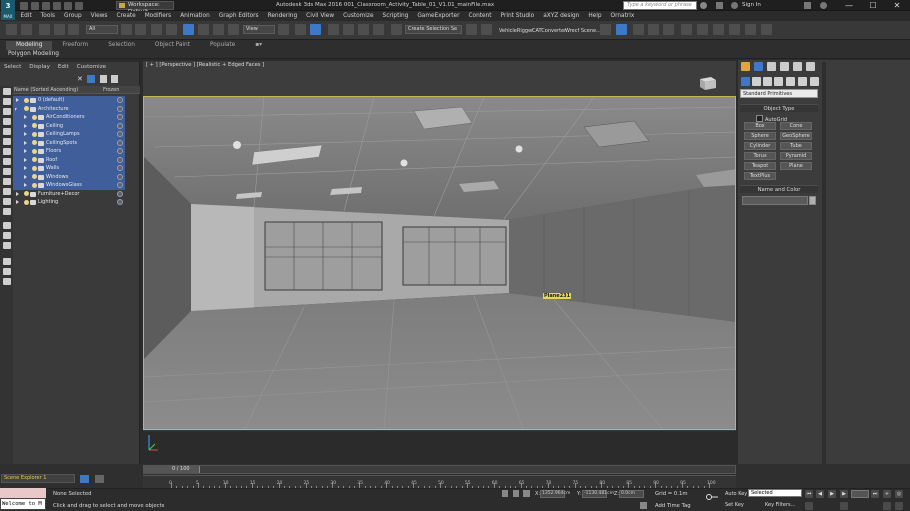  I want to click on menu-animation: Animation, so click(195, 16).